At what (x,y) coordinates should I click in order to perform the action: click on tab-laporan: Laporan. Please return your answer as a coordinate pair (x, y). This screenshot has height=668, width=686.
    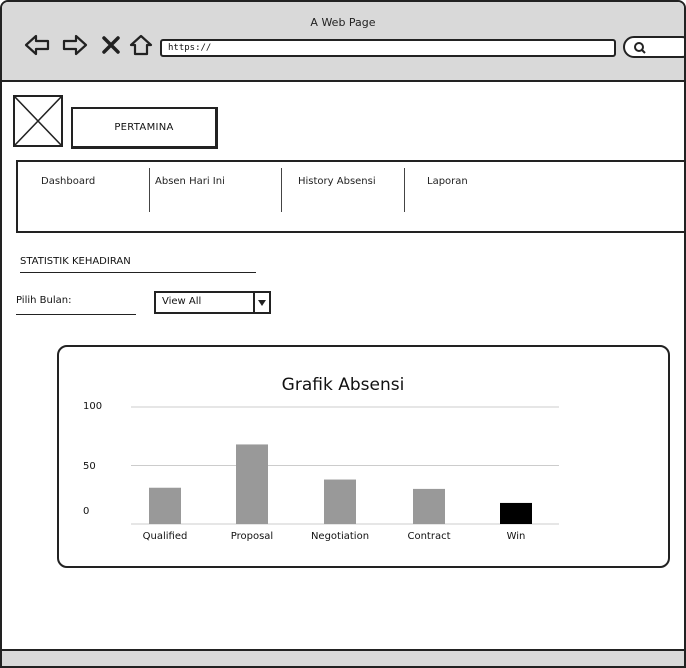
    Looking at the image, I should click on (447, 181).